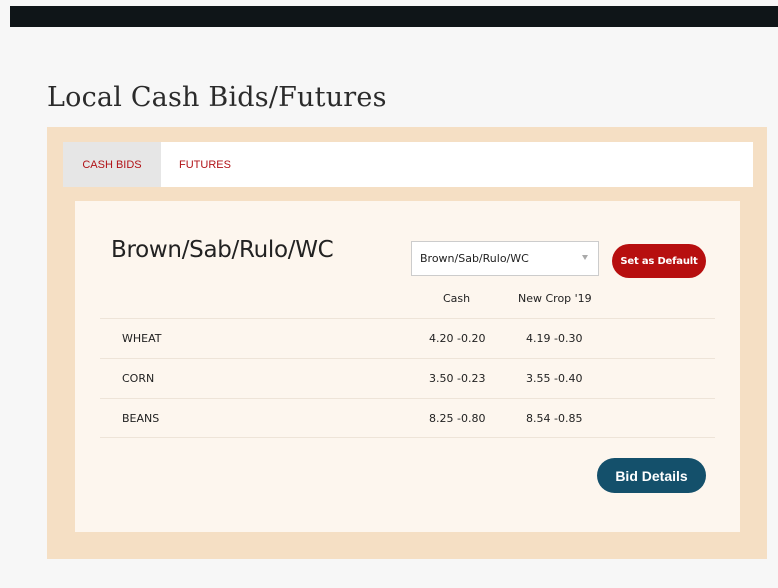  What do you see at coordinates (474, 258) in the screenshot?
I see `location-select-value: Brown/Sab/Rulo/WC` at bounding box center [474, 258].